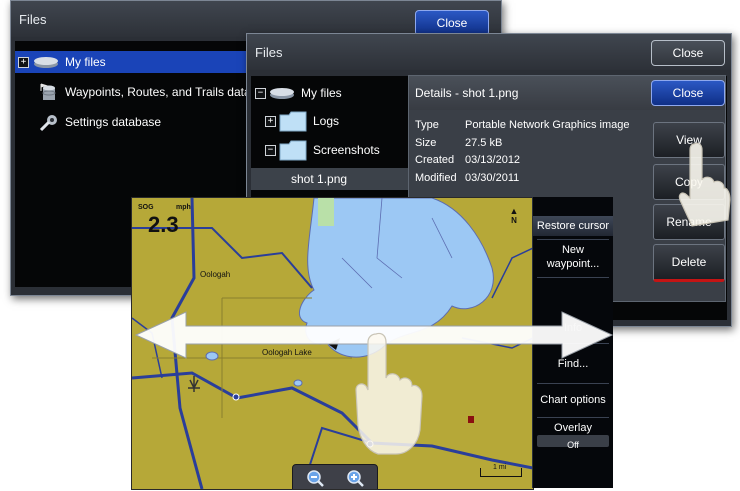 The image size is (740, 491). Describe the element at coordinates (704, 184) in the screenshot. I see `tap-hand-icon` at that location.